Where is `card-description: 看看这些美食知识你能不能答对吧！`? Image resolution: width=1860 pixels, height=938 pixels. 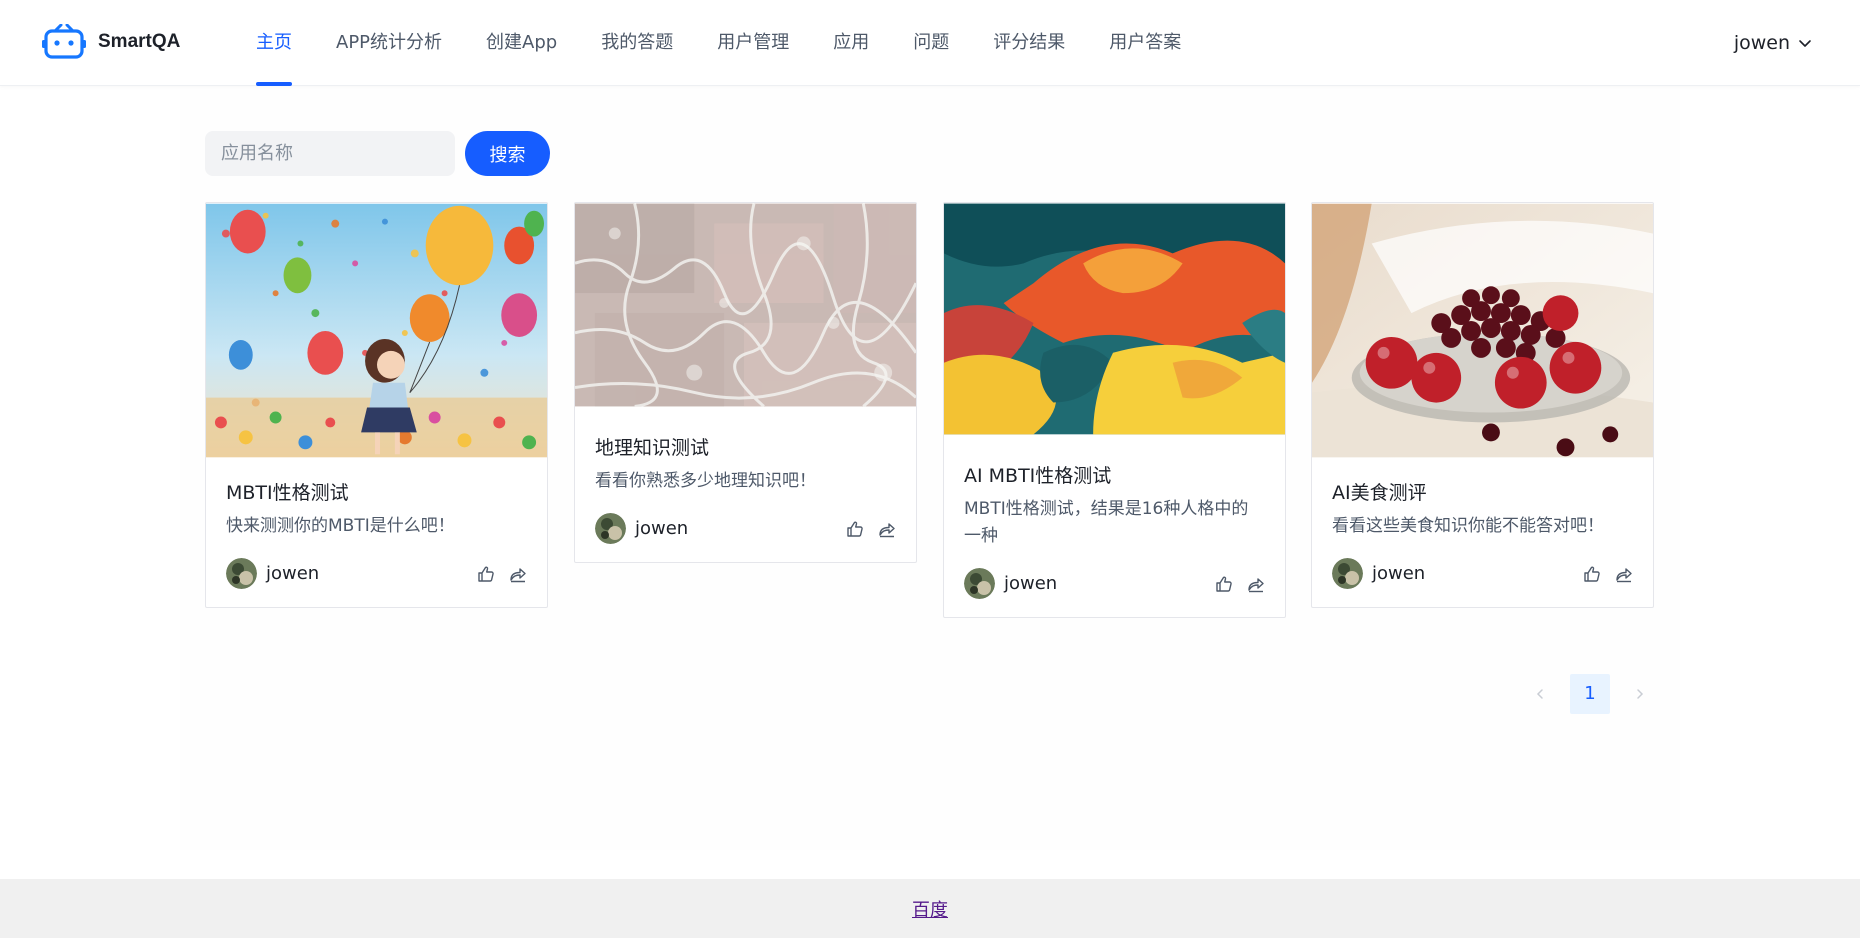 card-description: 看看这些美食知识你能不能答对吧！ is located at coordinates (1468, 526).